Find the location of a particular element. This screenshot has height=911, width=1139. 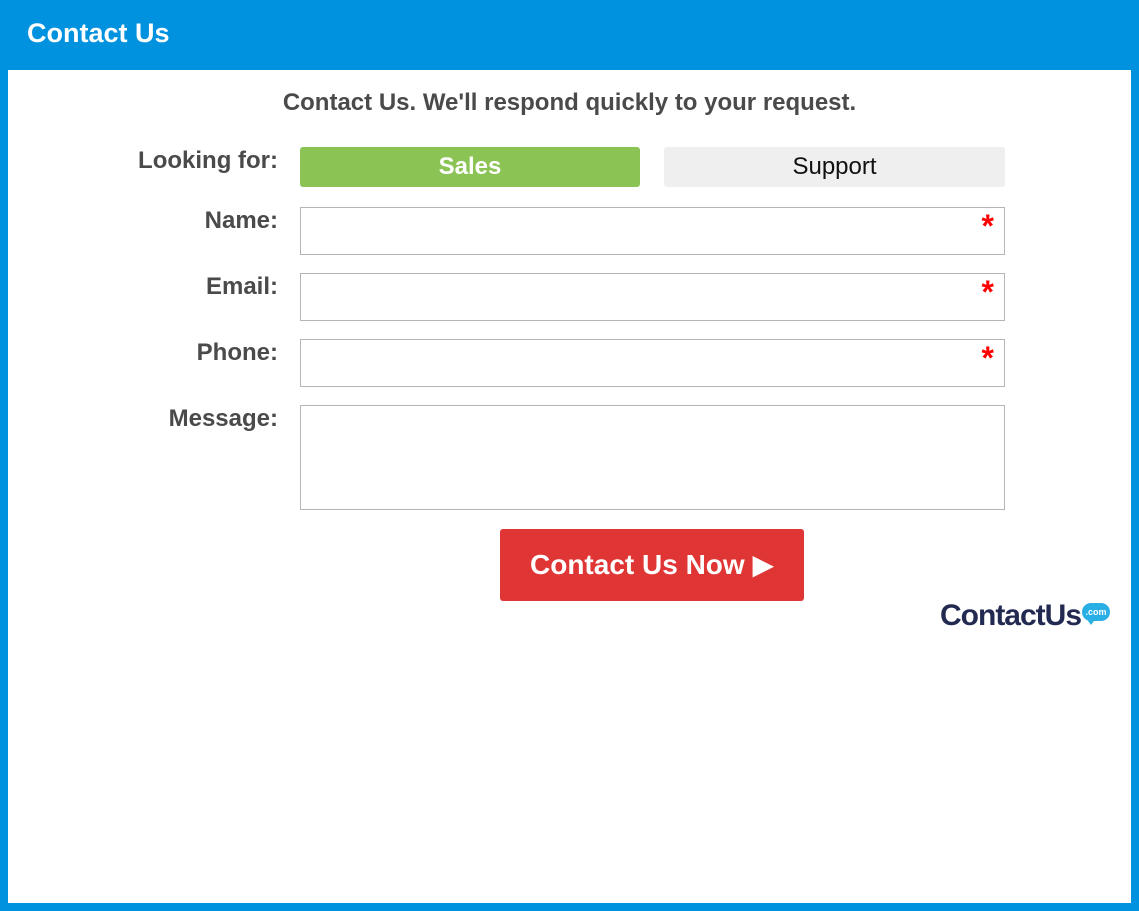

option-sales-button: Sales is located at coordinates (470, 167).